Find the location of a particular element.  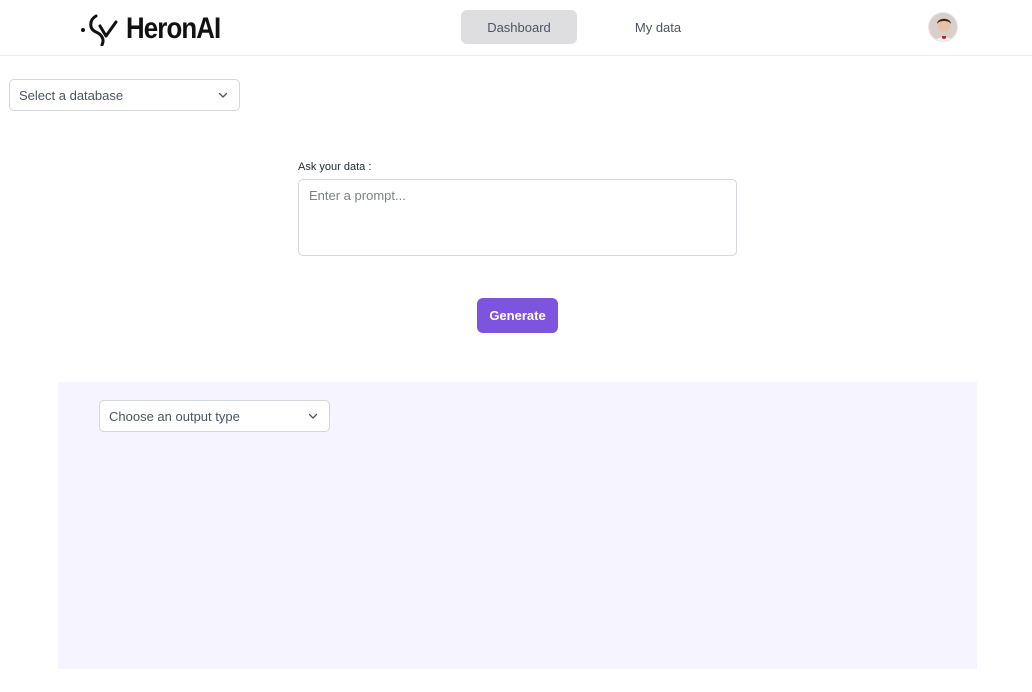

nav-my-data-button: My data is located at coordinates (658, 27).